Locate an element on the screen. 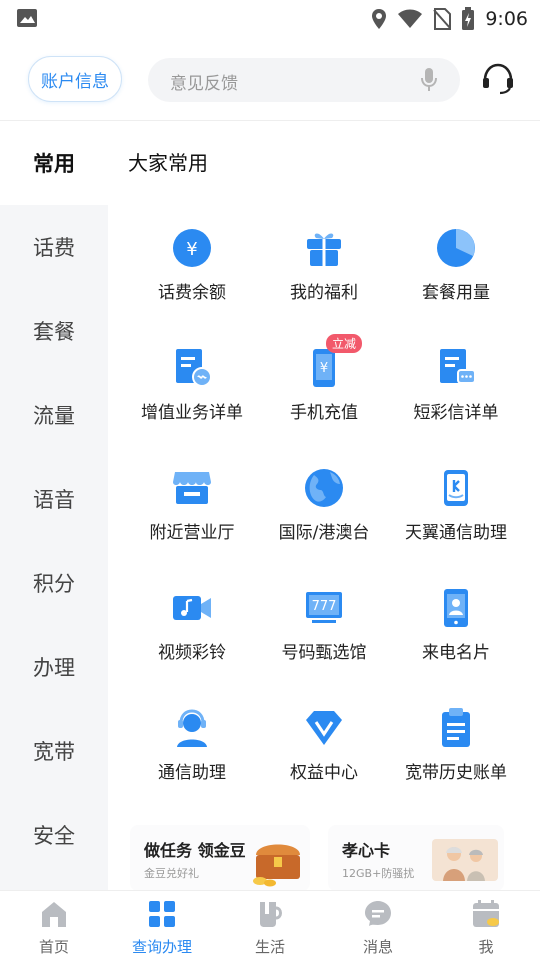 The image size is (540, 960). treasure-chest-icon is located at coordinates (276, 865).